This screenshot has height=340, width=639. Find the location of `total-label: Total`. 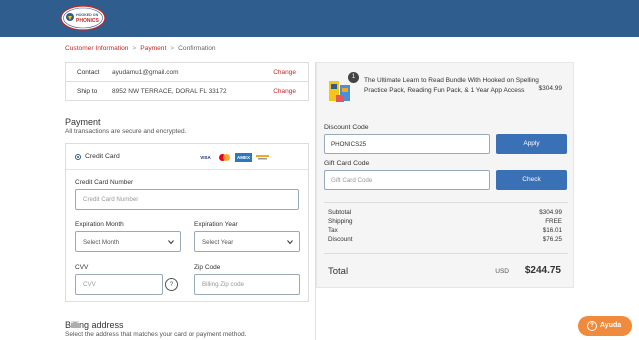

total-label: Total is located at coordinates (338, 271).